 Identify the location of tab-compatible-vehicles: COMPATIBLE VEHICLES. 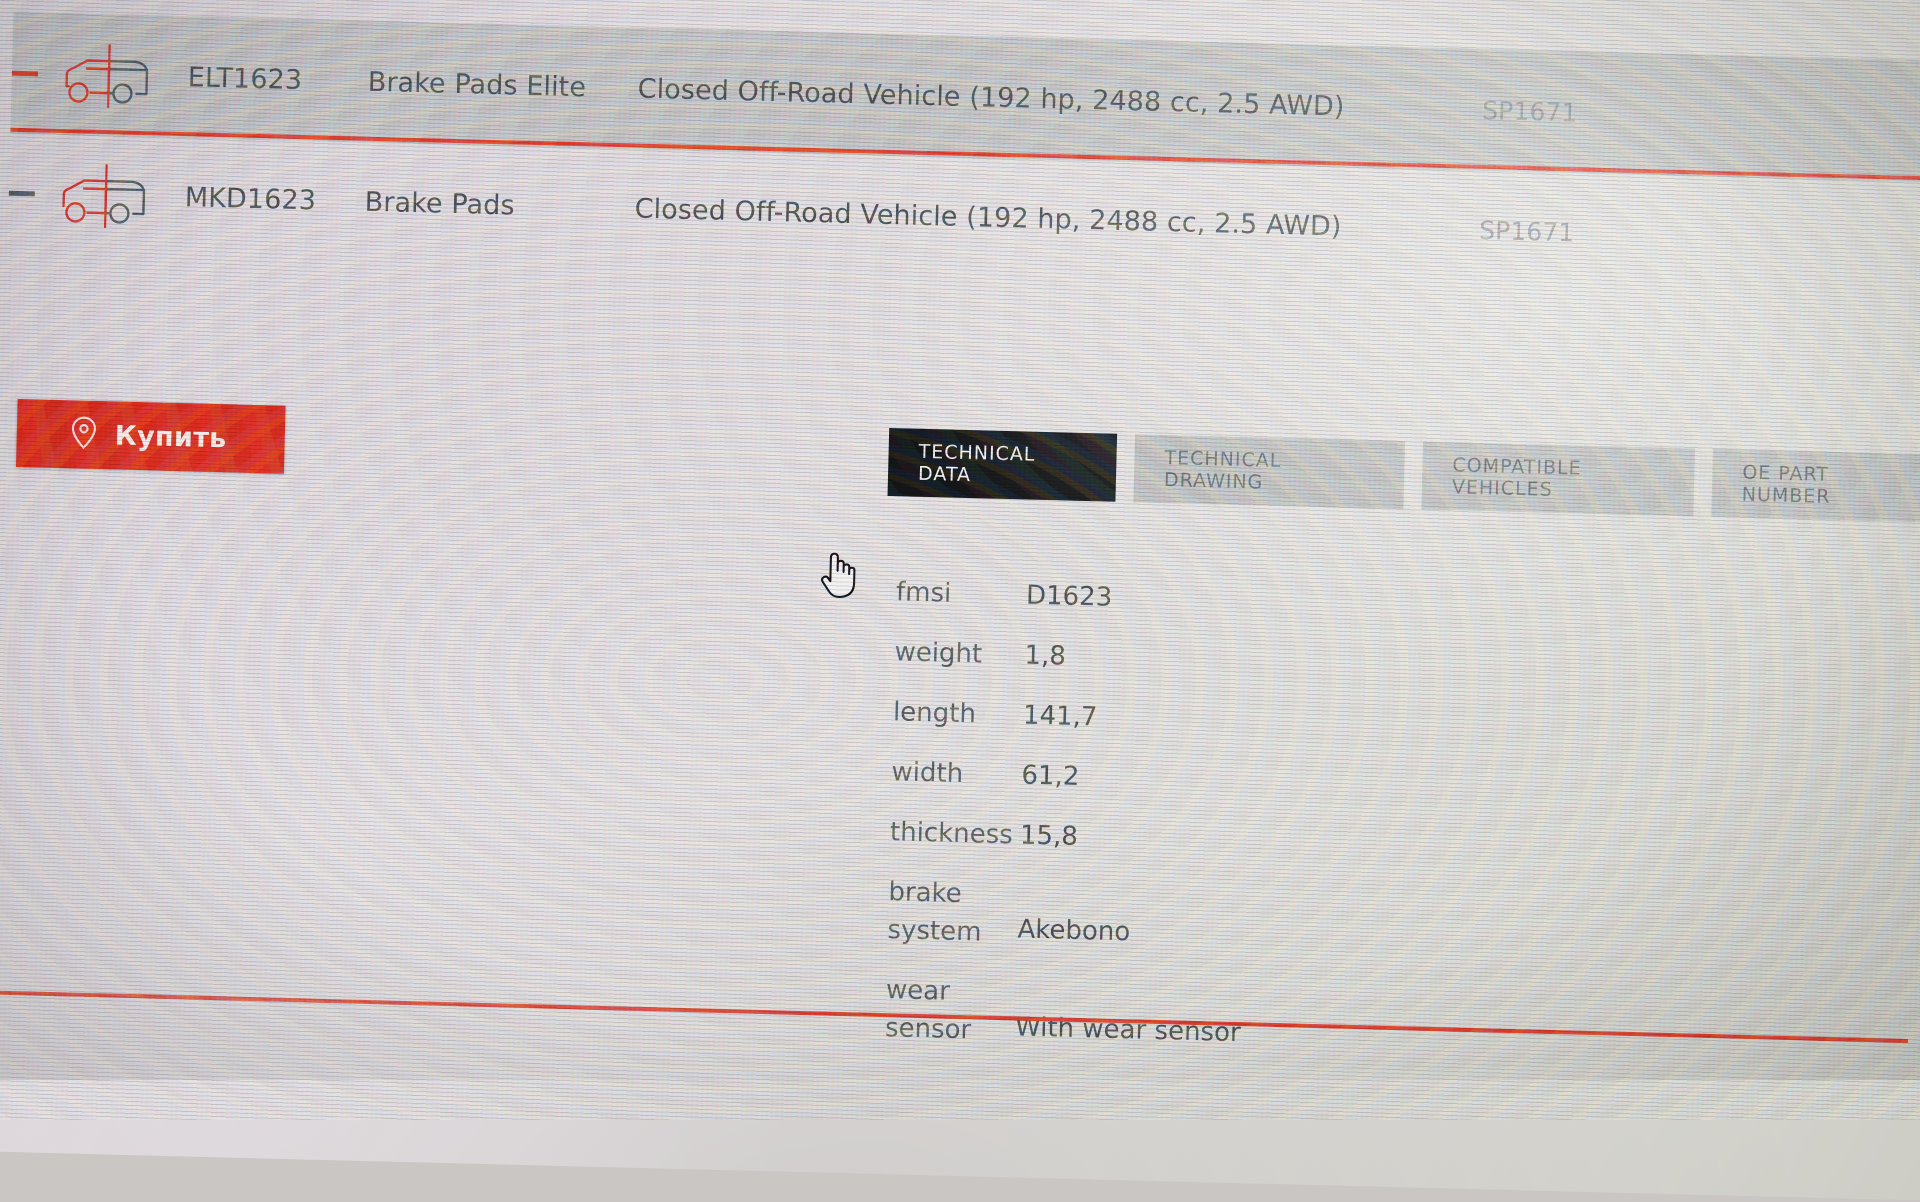
(1558, 479).